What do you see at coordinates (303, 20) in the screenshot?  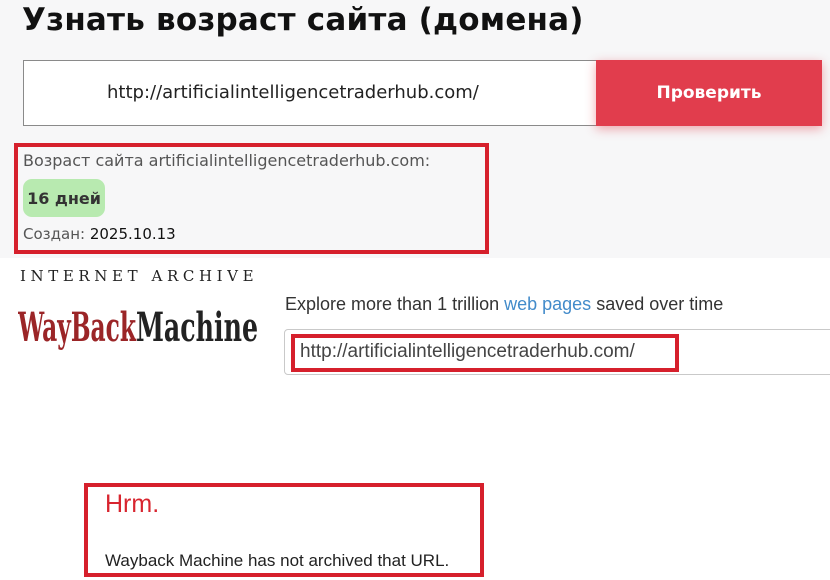 I see `page-title: Узнать возраст сайта (домена)` at bounding box center [303, 20].